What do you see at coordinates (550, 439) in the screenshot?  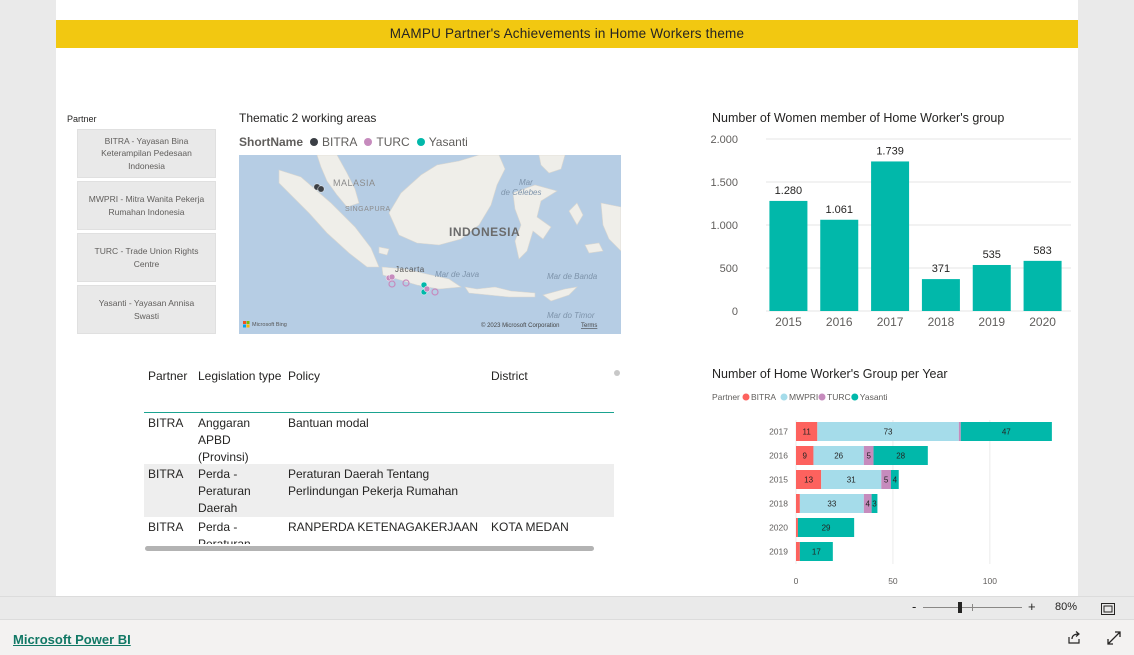 I see `cell-district` at bounding box center [550, 439].